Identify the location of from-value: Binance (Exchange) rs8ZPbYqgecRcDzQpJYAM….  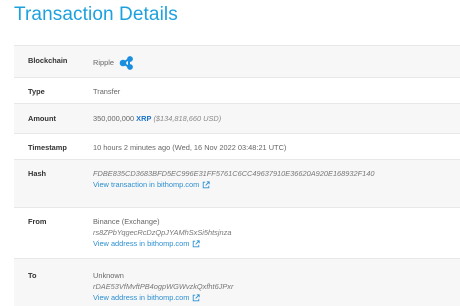
(276, 232).